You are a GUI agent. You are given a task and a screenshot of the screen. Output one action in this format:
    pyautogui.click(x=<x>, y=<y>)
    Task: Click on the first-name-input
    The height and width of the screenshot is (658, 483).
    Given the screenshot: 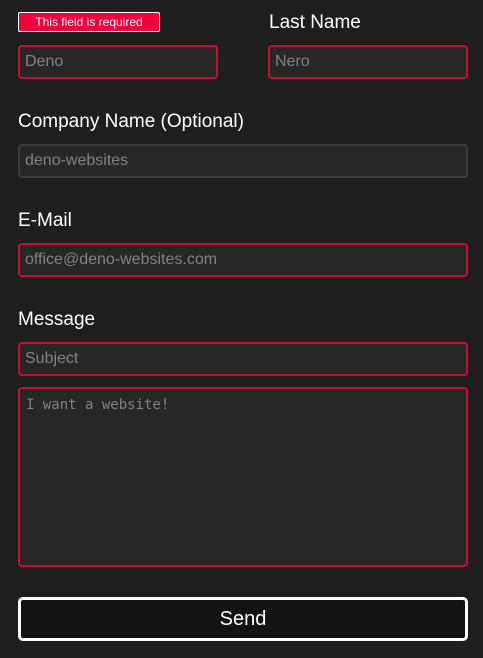 What is the action you would take?
    pyautogui.click(x=118, y=62)
    